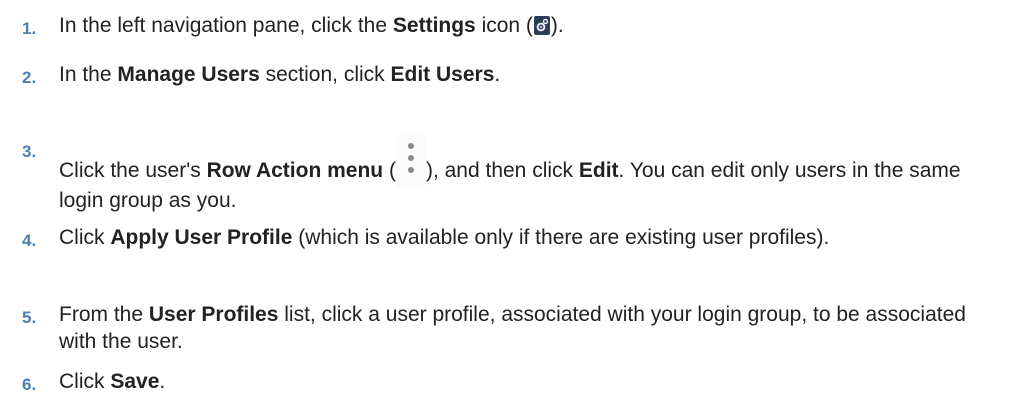 The height and width of the screenshot is (405, 1011). I want to click on step-number: 6., so click(29, 384).